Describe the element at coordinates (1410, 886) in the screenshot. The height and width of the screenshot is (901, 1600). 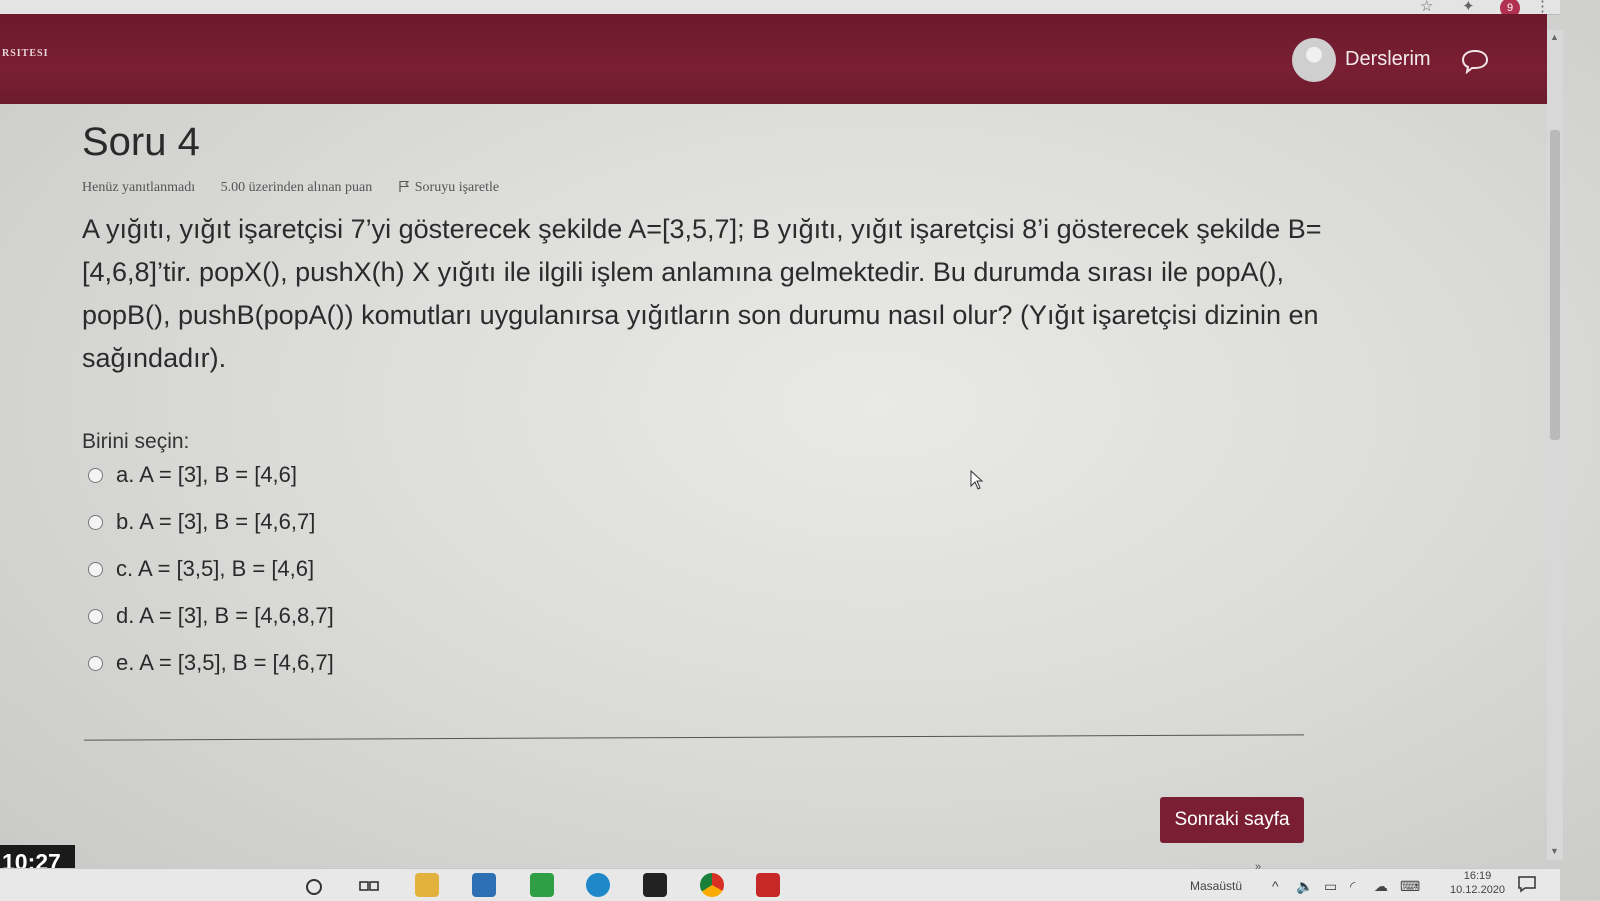
I see `keyboard-icon: ⌨` at that location.